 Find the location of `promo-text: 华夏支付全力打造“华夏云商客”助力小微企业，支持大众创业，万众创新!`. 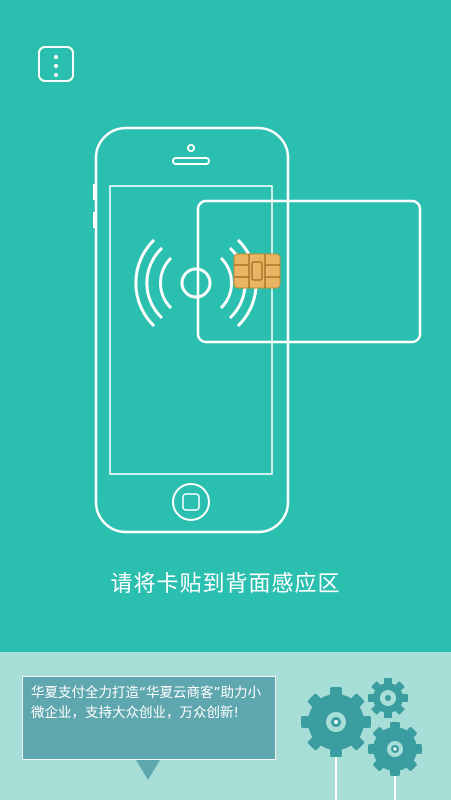

promo-text: 华夏支付全力打造“华夏云商客”助力小微企业，支持大众创业，万众创新! is located at coordinates (146, 703).